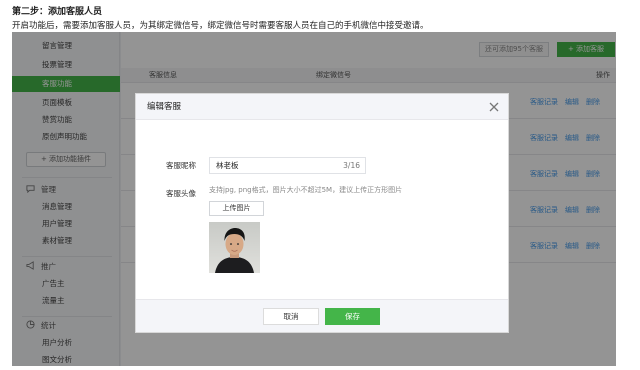 This screenshot has width=640, height=370. I want to click on nickname-value: 林老板, so click(227, 165).